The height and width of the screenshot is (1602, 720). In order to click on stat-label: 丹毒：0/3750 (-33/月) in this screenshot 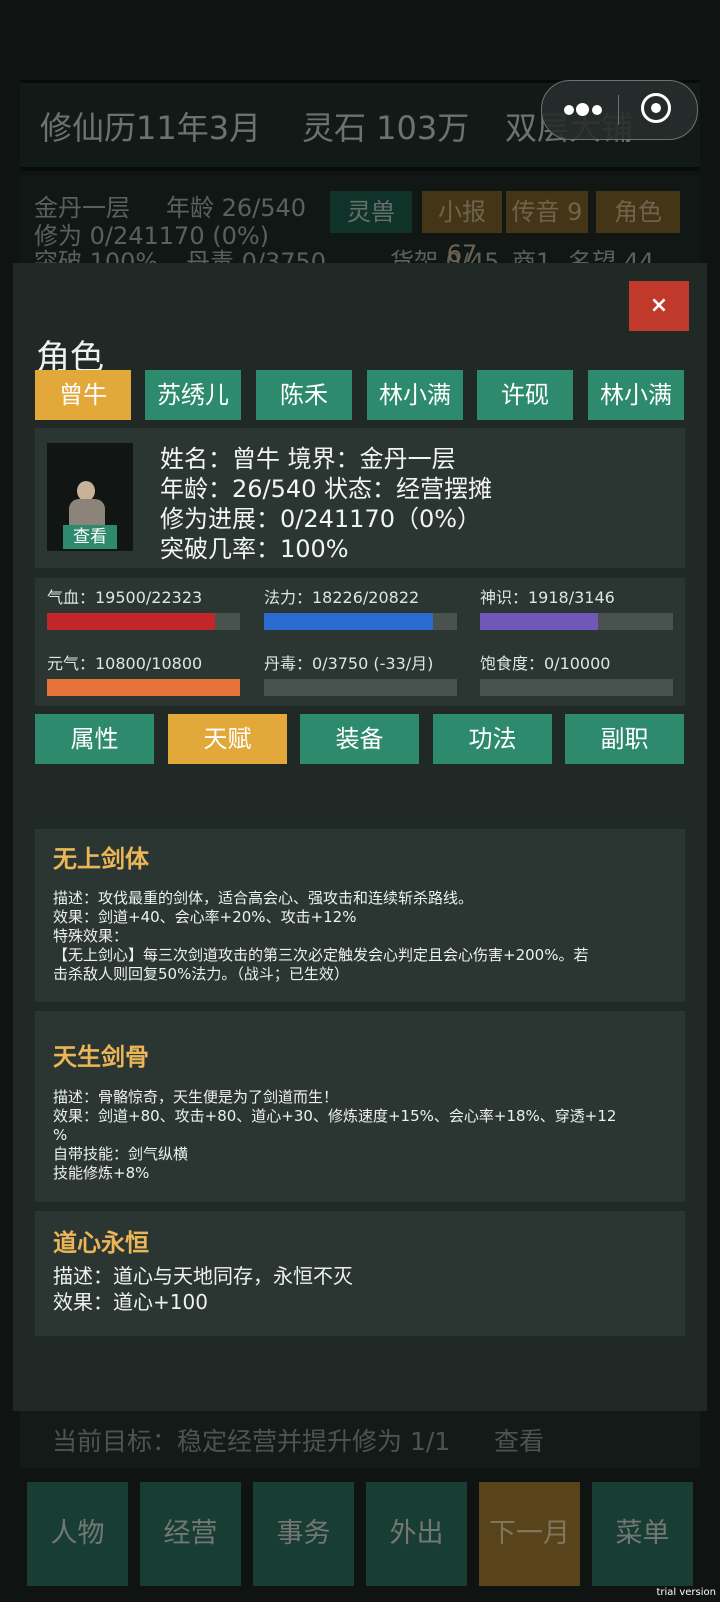, I will do `click(349, 663)`.